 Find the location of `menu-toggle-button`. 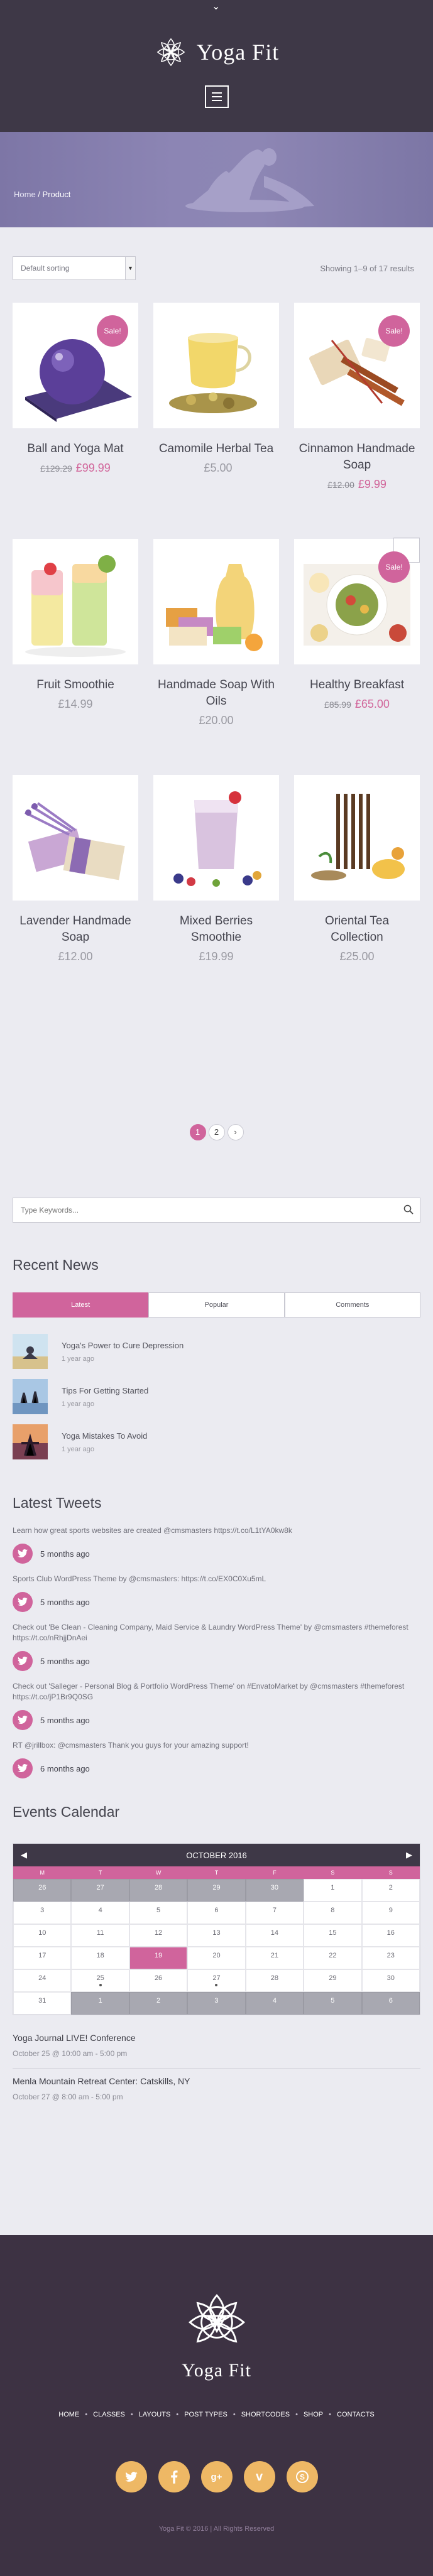

menu-toggle-button is located at coordinates (217, 96).